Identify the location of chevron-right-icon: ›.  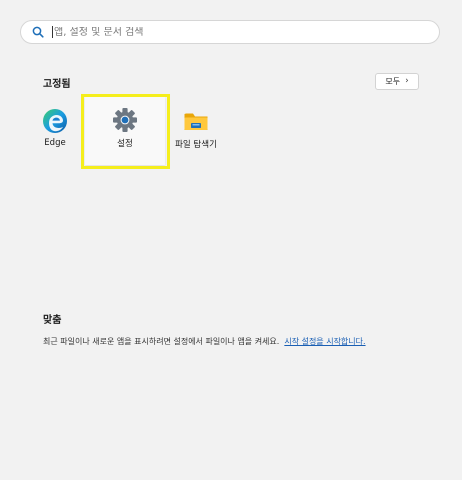
(407, 81).